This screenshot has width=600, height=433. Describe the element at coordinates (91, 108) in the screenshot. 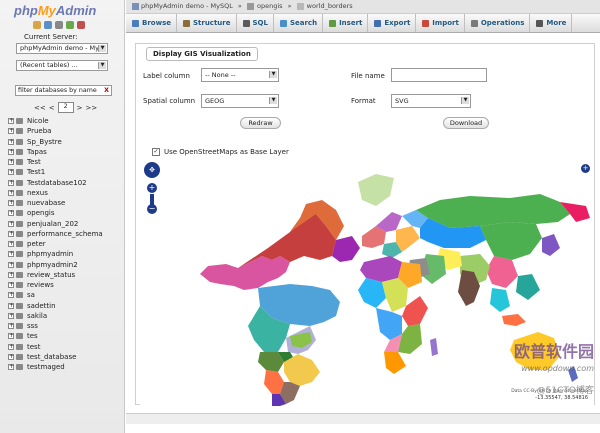

I see `pager-last-link: >>` at that location.